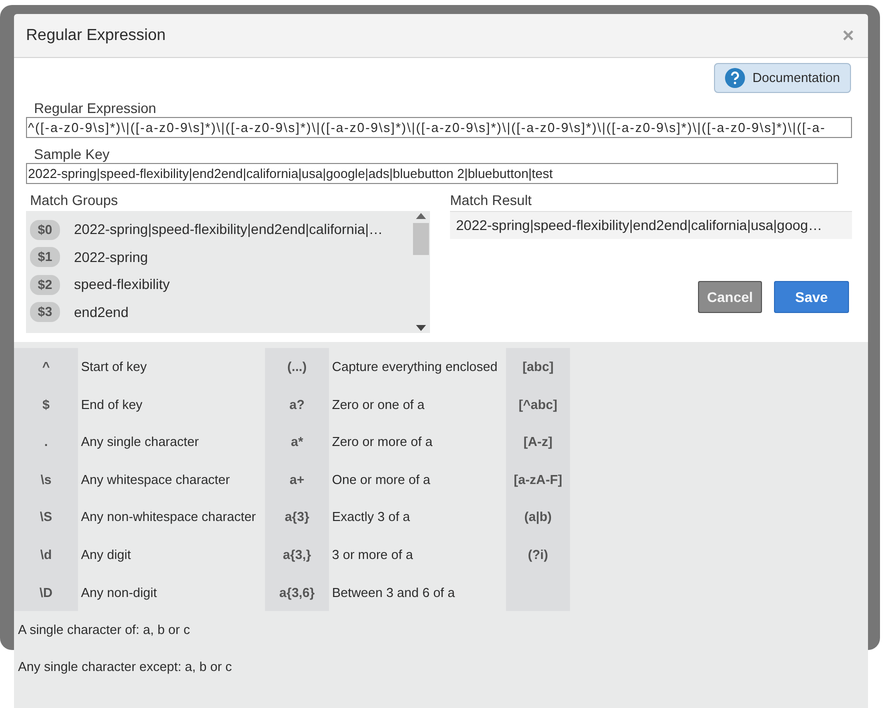 The image size is (886, 708). I want to click on group-tag: $3, so click(45, 312).